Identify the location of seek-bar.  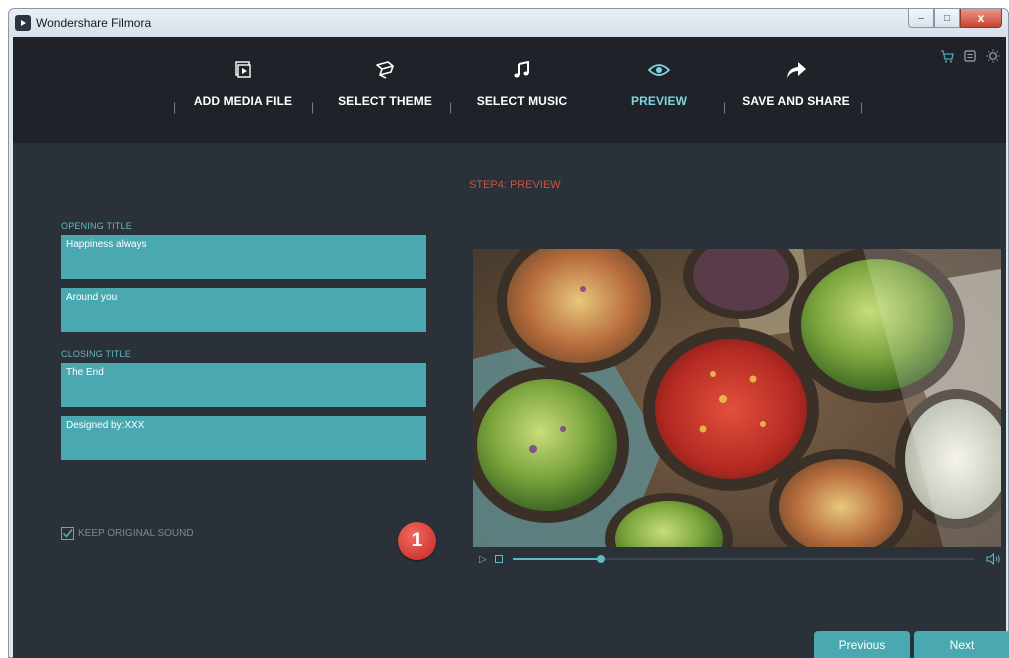
(743, 559).